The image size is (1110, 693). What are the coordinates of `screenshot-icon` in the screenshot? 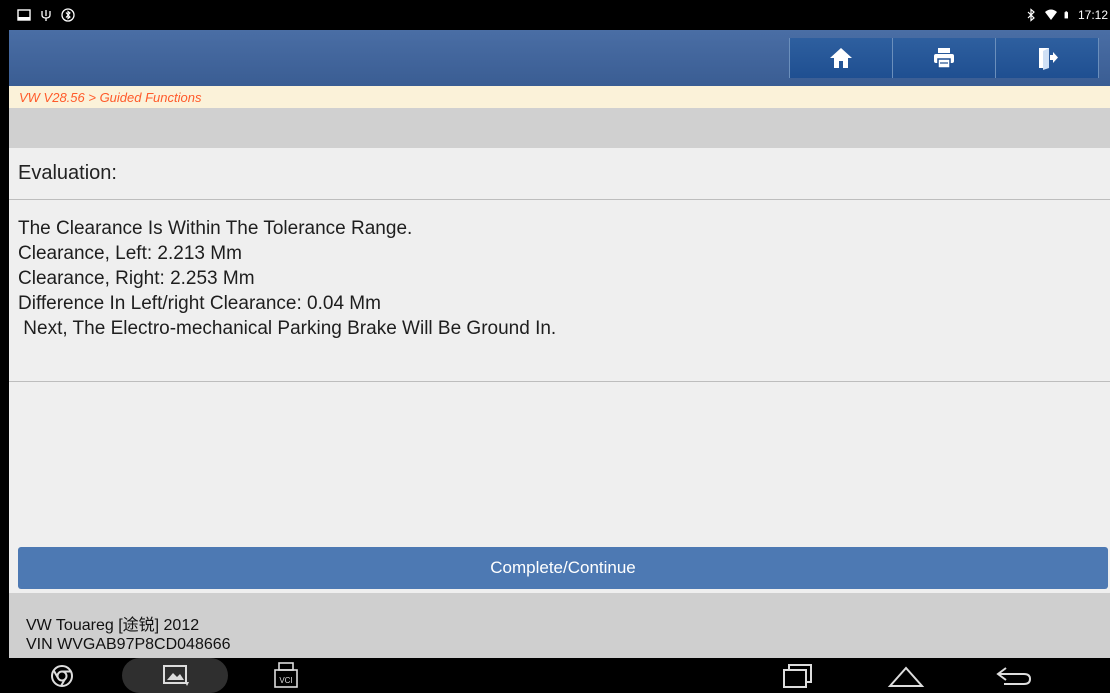 It's located at (24, 15).